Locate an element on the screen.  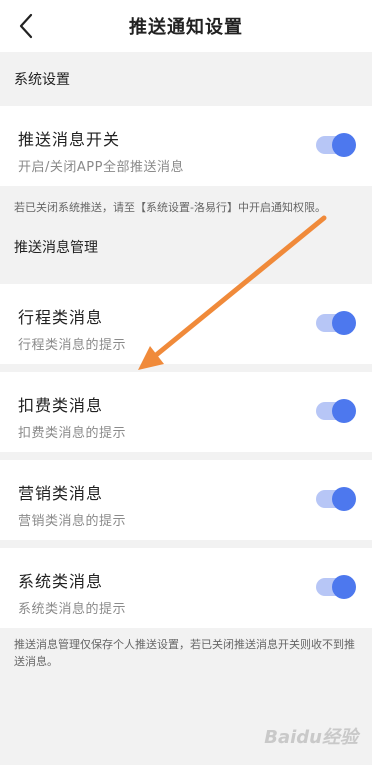
row-push-master-switch: 推送消息开关 开启/关闭APP全部推送消息 is located at coordinates (186, 146).